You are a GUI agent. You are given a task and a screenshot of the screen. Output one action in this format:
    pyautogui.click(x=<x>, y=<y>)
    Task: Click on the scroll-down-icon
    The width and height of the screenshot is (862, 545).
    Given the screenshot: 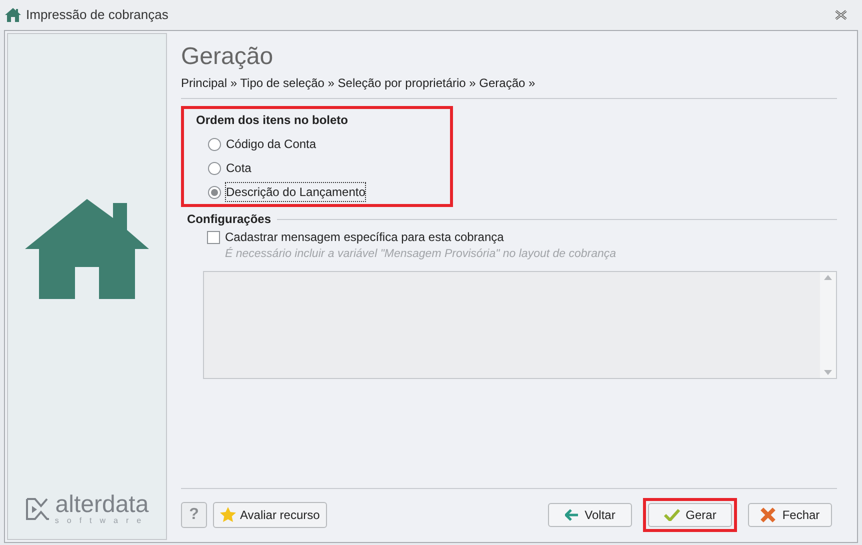 What is the action you would take?
    pyautogui.click(x=828, y=373)
    